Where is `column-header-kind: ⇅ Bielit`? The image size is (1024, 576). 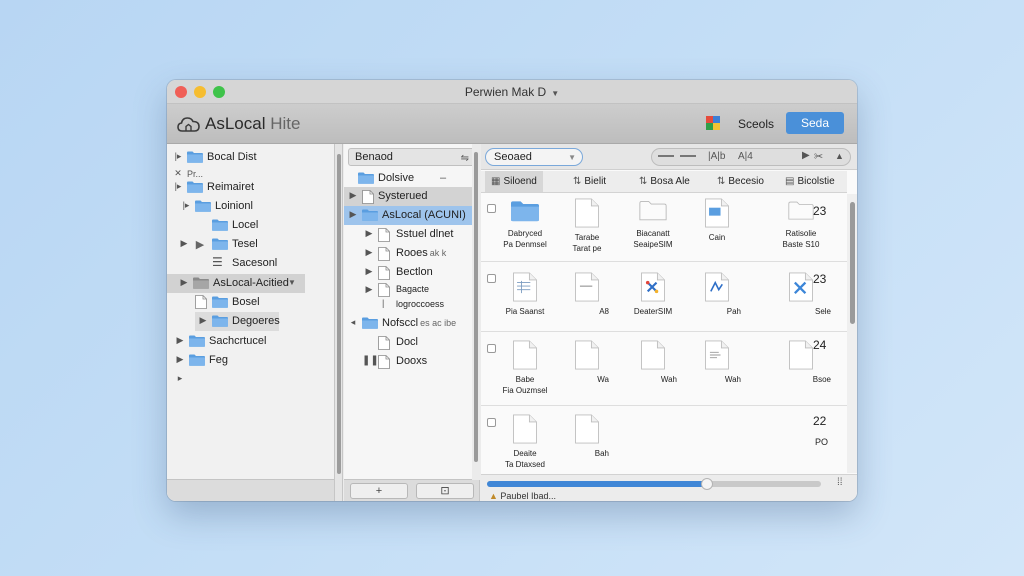 column-header-kind: ⇅ Bielit is located at coordinates (589, 181).